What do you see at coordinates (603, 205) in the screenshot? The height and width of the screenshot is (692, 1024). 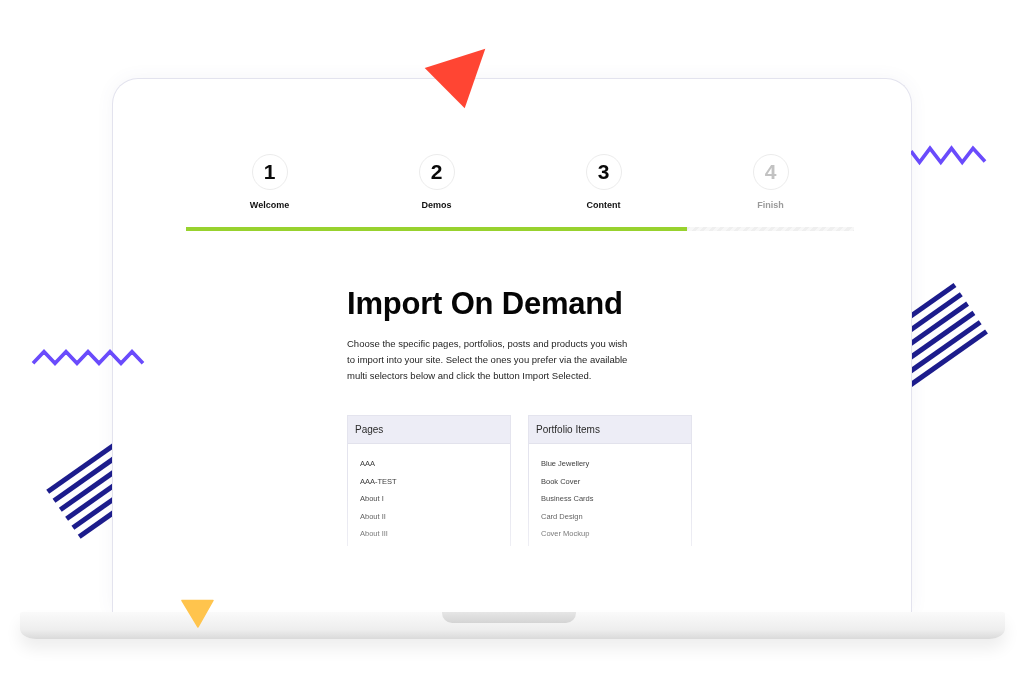 I see `step-label: Content` at bounding box center [603, 205].